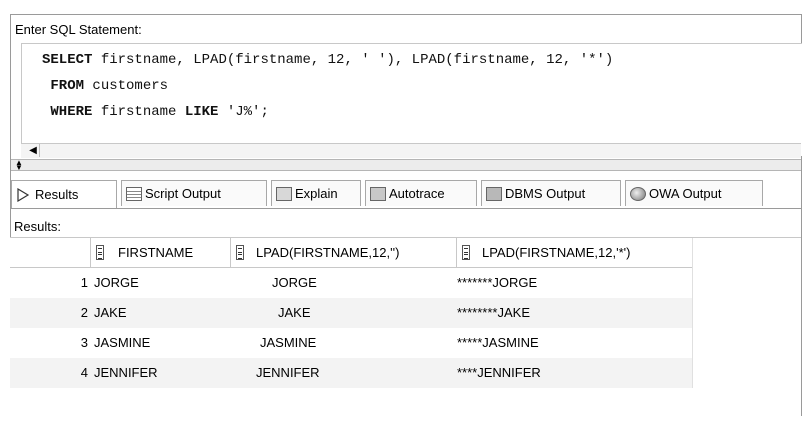 The image size is (812, 425). I want to click on cell-firstname: JORGE, so click(116, 283).